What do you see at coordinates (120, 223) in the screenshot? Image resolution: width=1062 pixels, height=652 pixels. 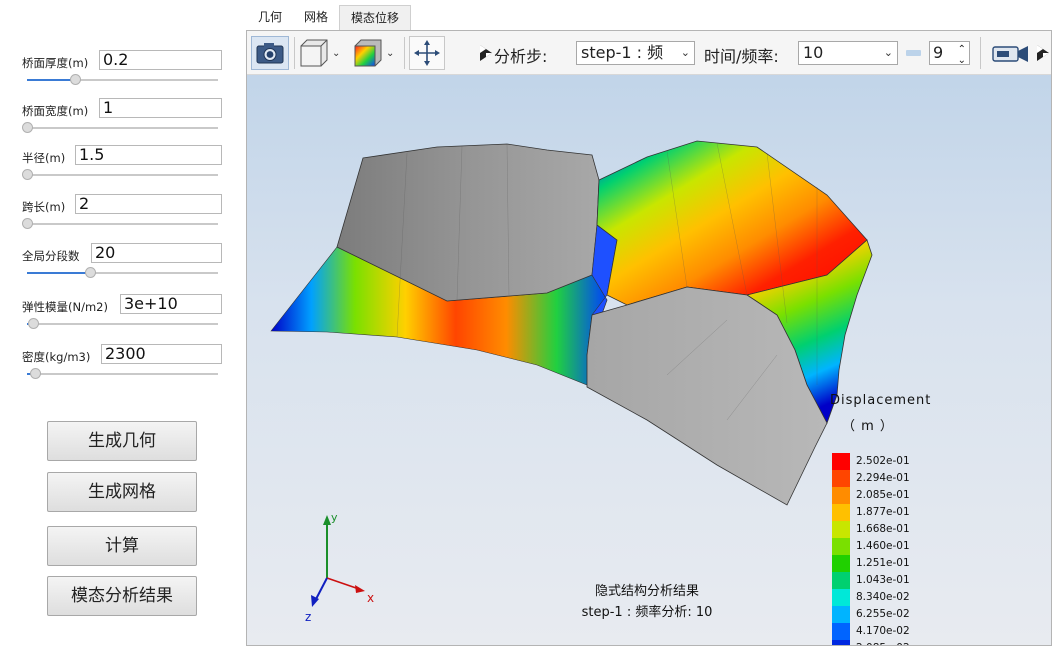 I see `span-length-slider` at bounding box center [120, 223].